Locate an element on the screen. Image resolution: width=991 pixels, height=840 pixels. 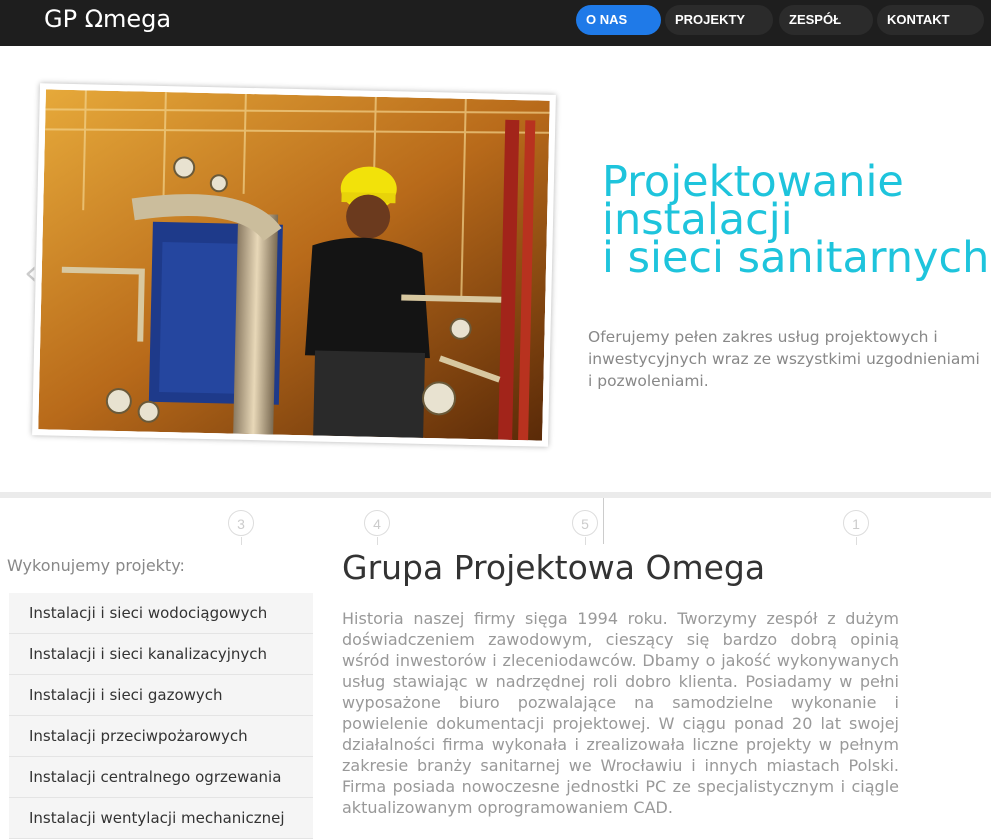
sidebar-item-wodociagowych: Instalacji i sieci wodociągowych is located at coordinates (161, 613).